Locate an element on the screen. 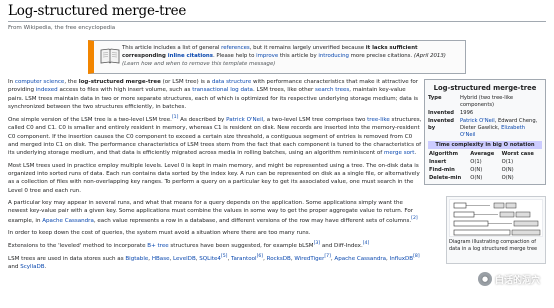 Image resolution: width=554 pixels, height=308 pixels. page-tagline: From Wikipedia, the free encyclopedia is located at coordinates (62, 28).